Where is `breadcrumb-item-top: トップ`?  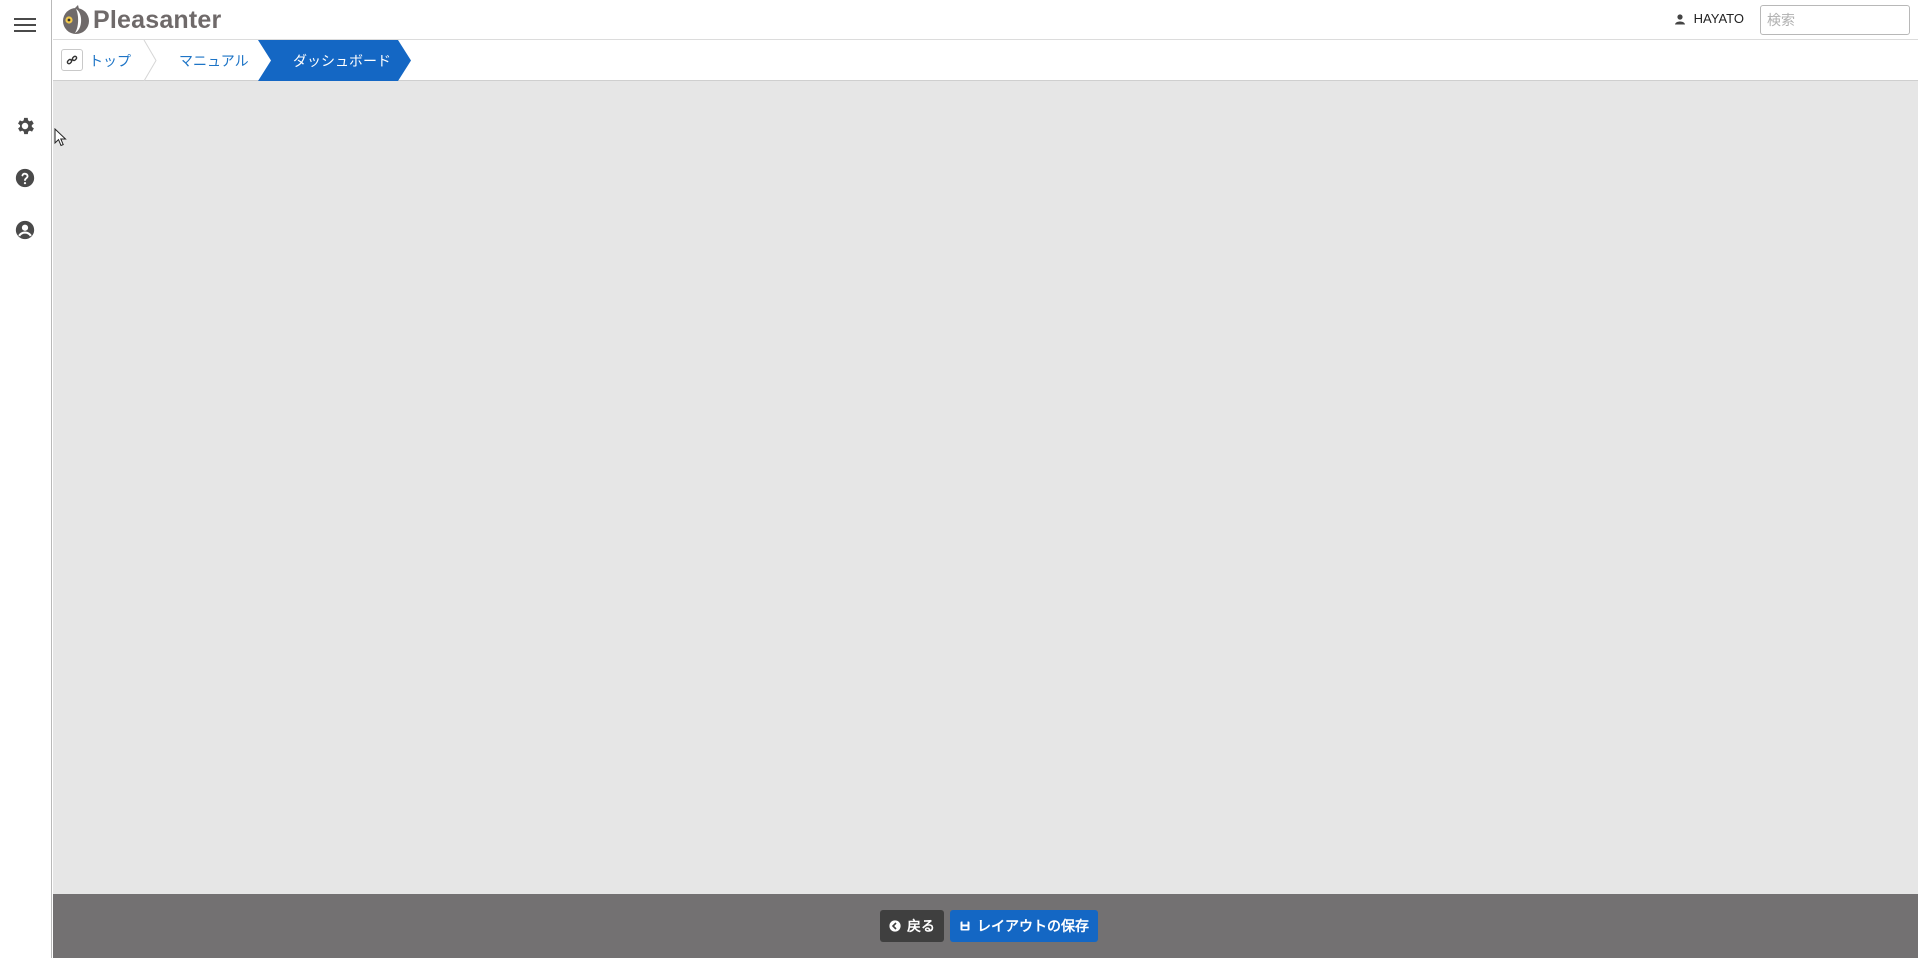 breadcrumb-item-top: トップ is located at coordinates (110, 61).